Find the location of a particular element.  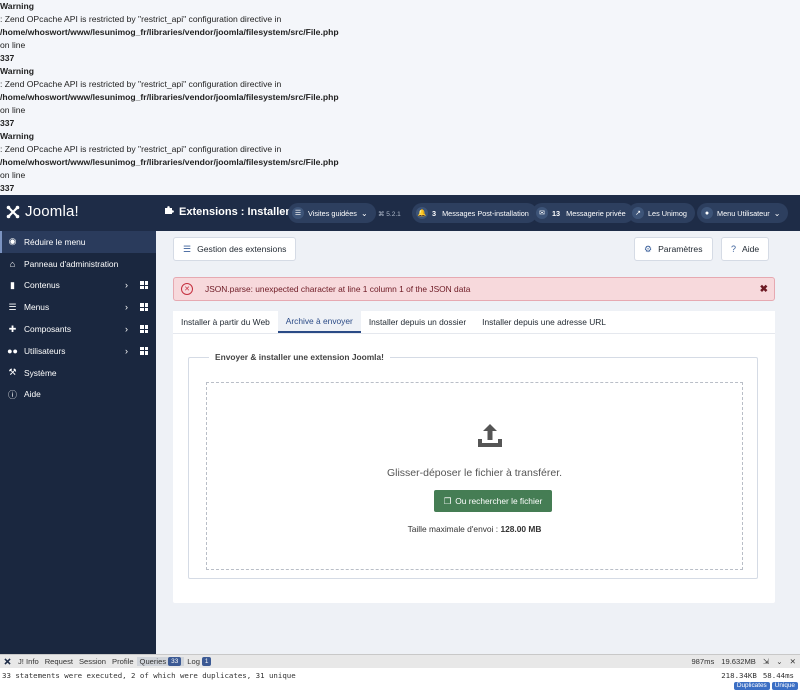

help-button: ? Aide is located at coordinates (745, 249).